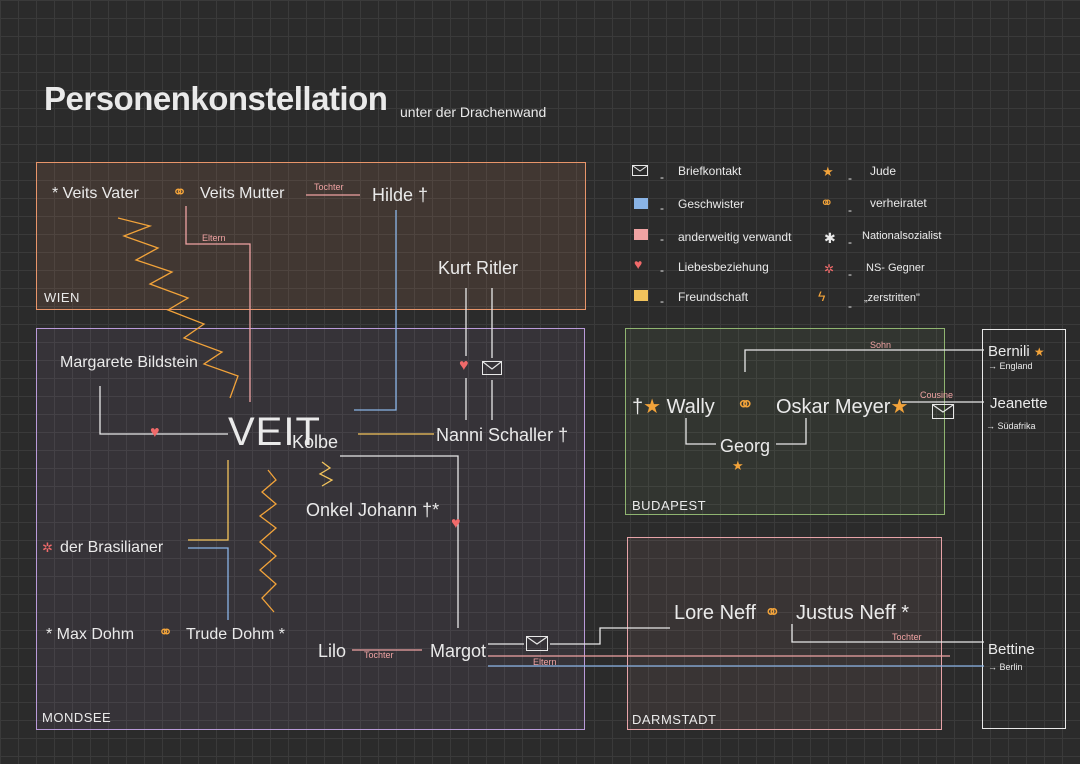 The height and width of the screenshot is (764, 1080). I want to click on person-justus-neff: Justus Neff *, so click(853, 613).